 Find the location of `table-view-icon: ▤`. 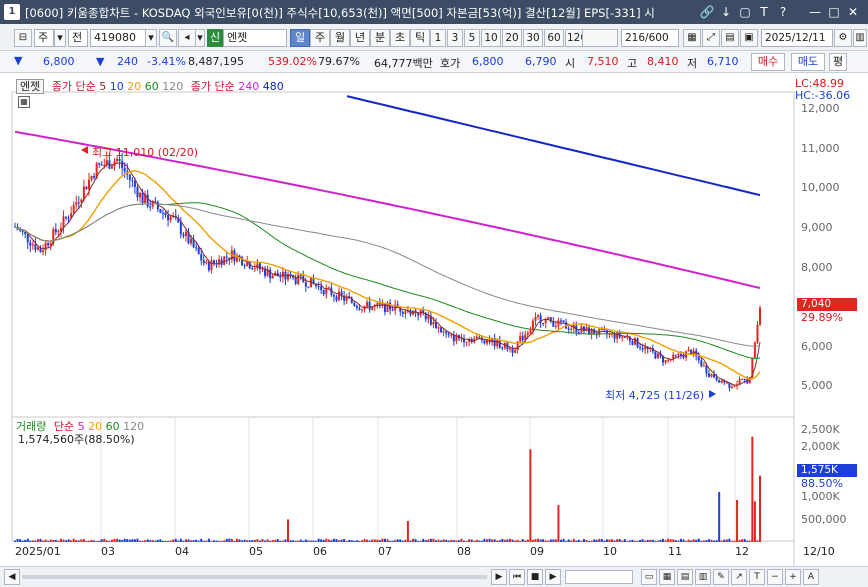

table-view-icon: ▤ is located at coordinates (685, 577).